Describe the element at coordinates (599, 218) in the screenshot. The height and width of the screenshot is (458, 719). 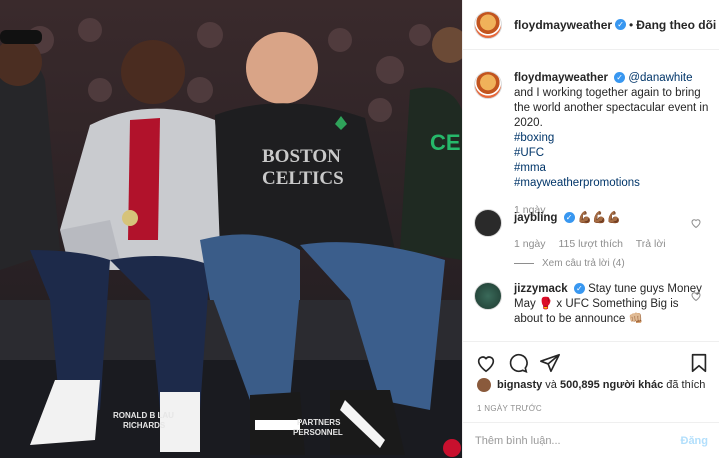
I see `comment-text: 💪🏾💪🏾💪🏾` at that location.